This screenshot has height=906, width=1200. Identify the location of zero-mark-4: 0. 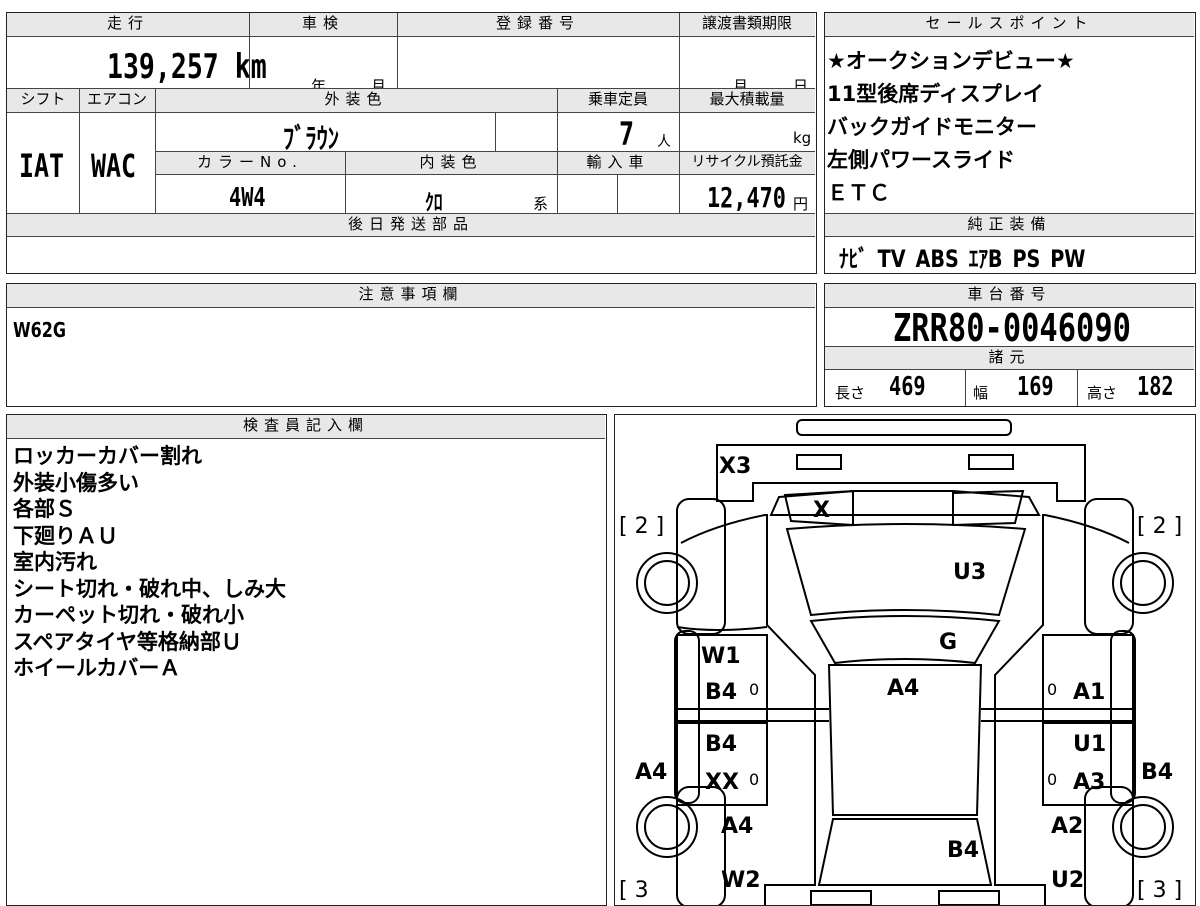
(1052, 779).